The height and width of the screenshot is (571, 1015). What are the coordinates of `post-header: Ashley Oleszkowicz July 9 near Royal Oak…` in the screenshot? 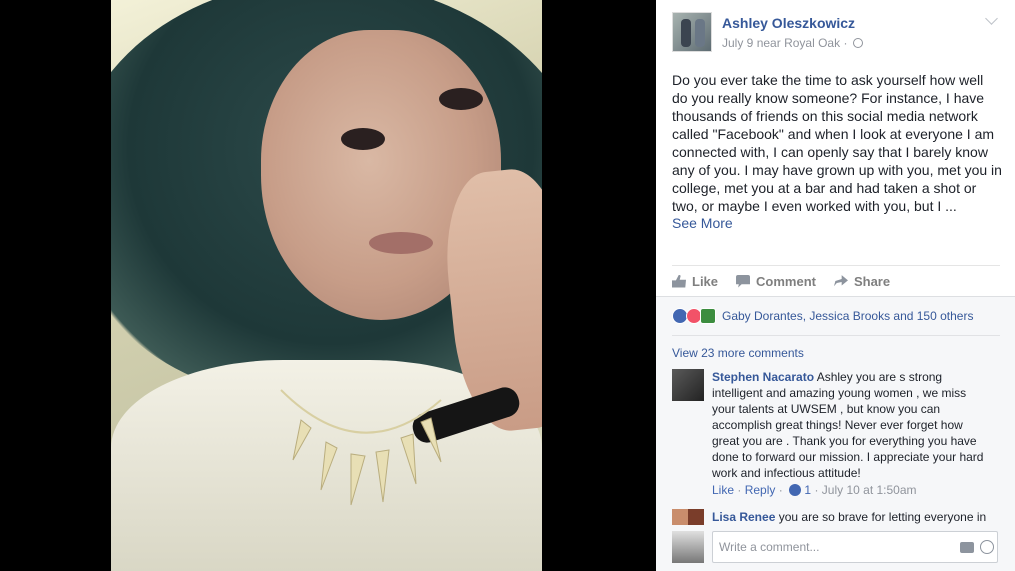 It's located at (837, 33).